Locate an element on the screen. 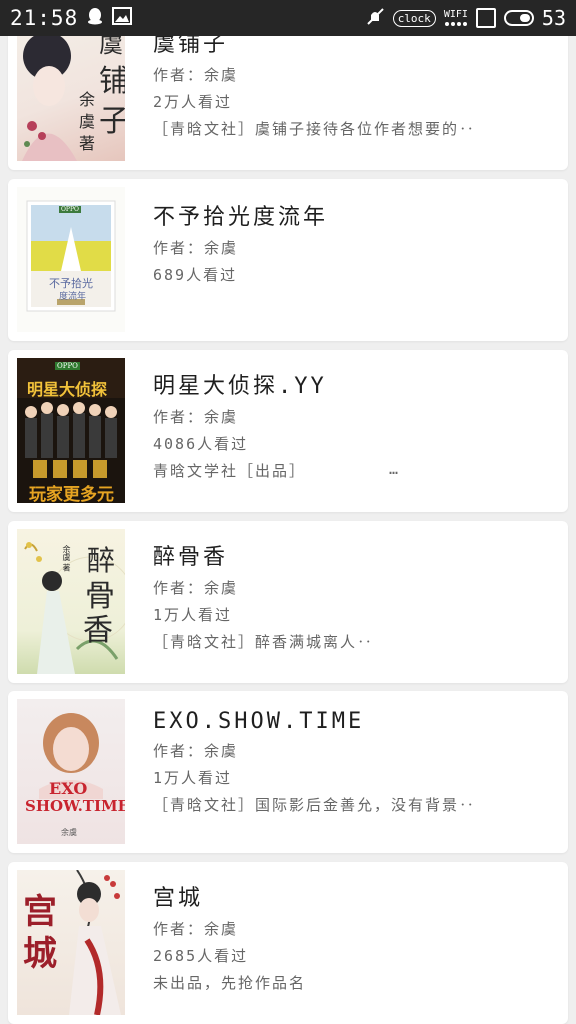  book-cover: OPPO 明星大侦探 玩家更多元 is located at coordinates (71, 430).